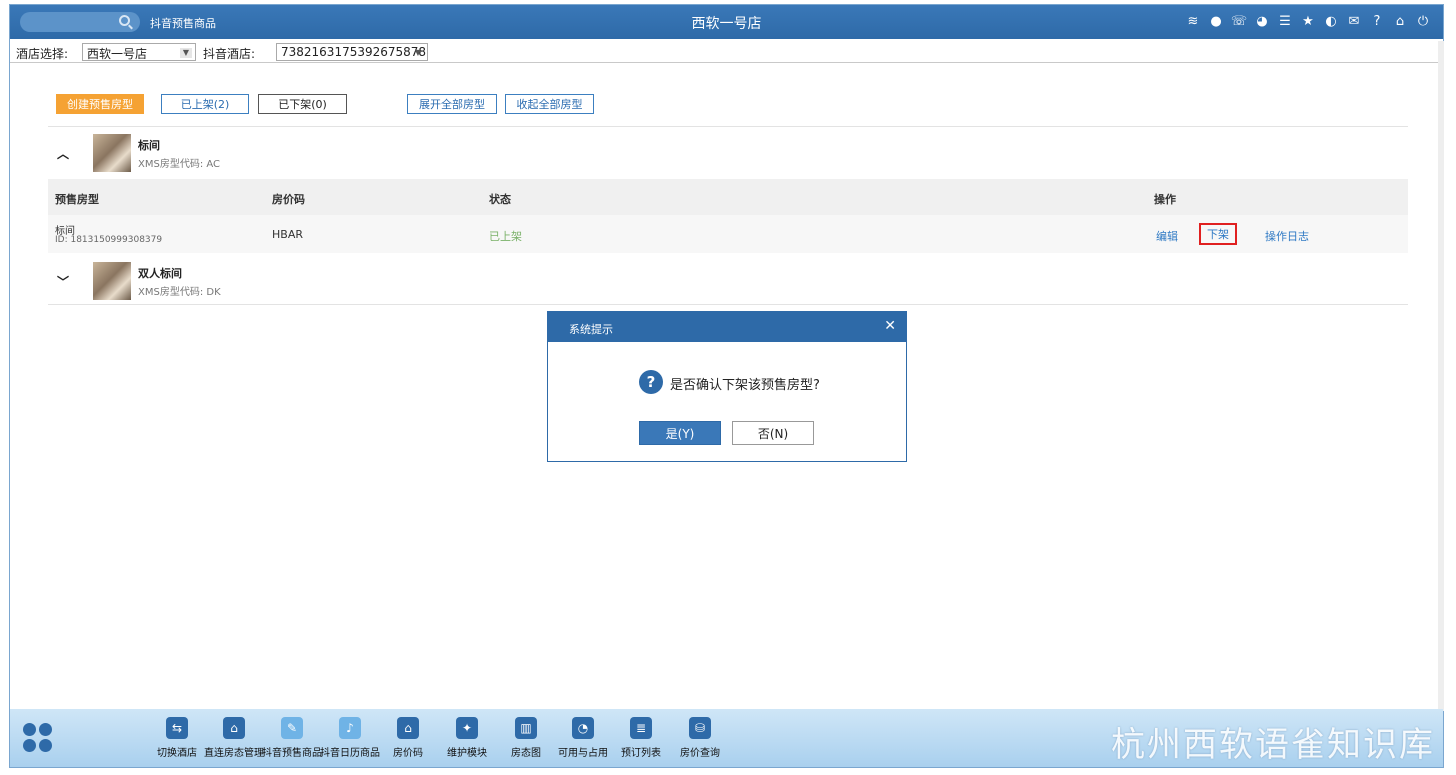  What do you see at coordinates (700, 728) in the screenshot?
I see `price-query-icon: ⛁` at bounding box center [700, 728].